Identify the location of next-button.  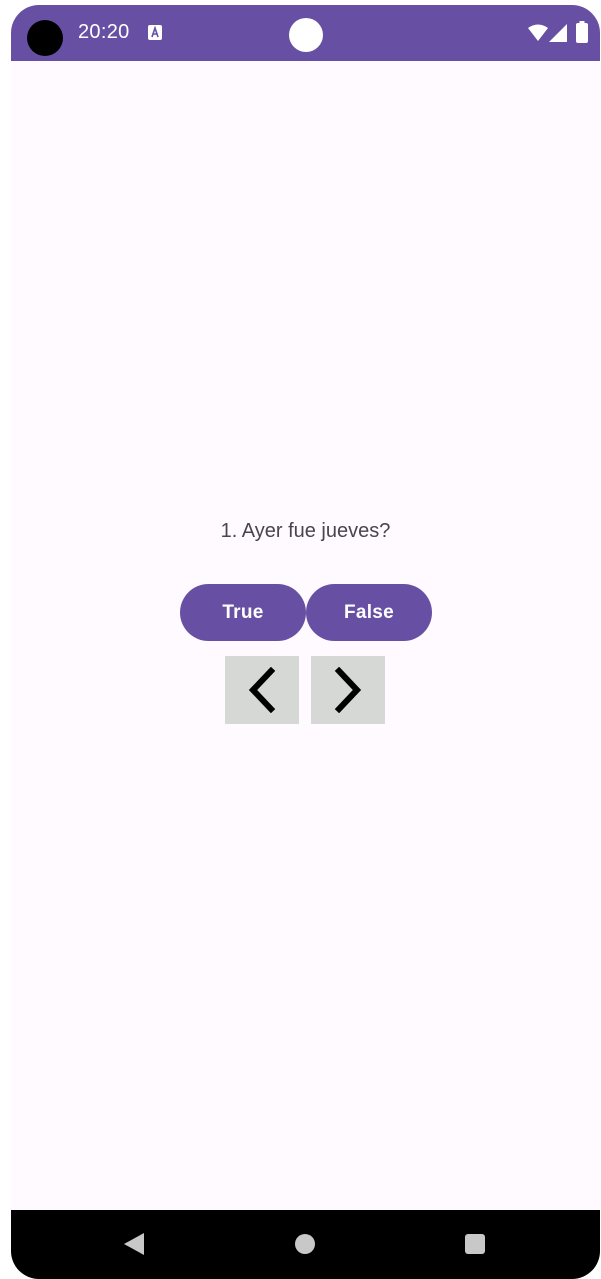
(348, 690).